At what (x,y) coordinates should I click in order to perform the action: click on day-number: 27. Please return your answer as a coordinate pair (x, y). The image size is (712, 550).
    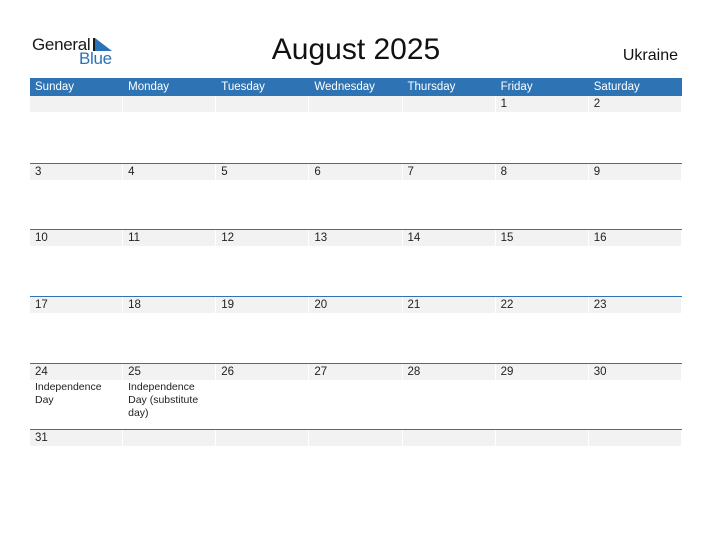
    Looking at the image, I should click on (321, 371).